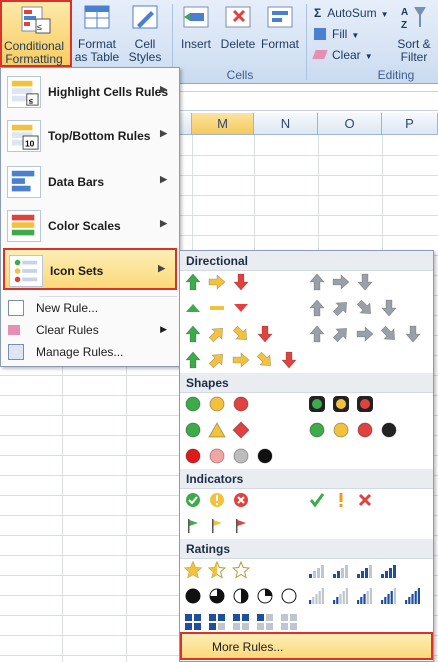  I want to click on menu-top-bottom-rules: 10 Top/Bottom Rules ▶, so click(90, 136).